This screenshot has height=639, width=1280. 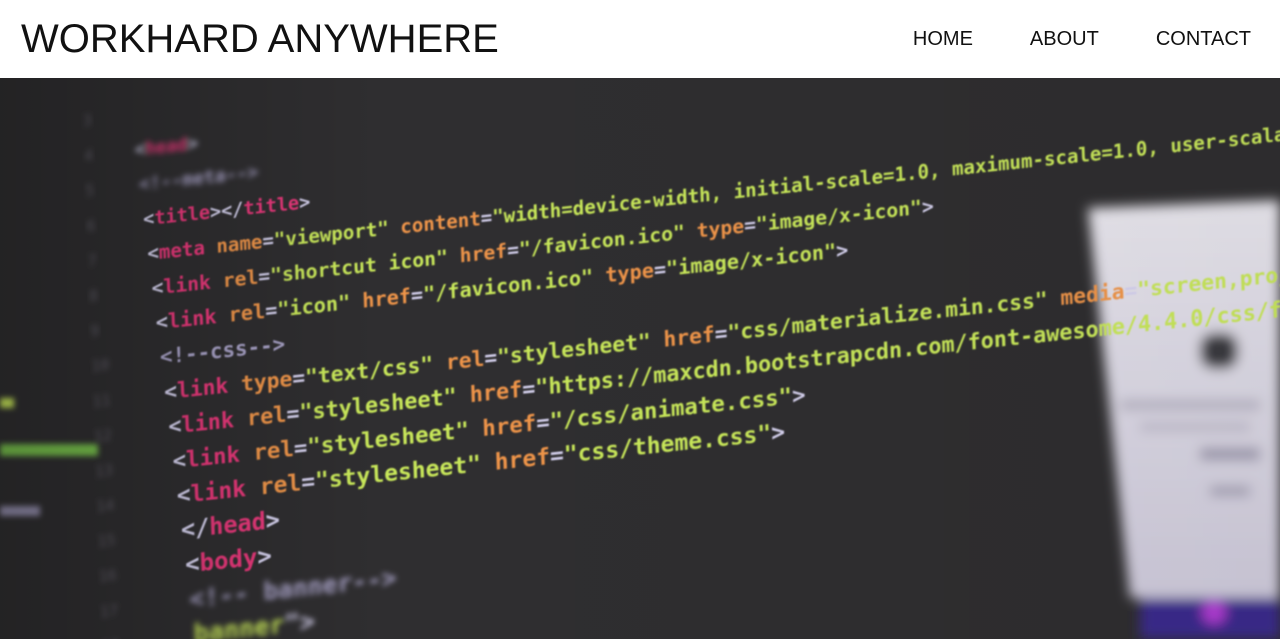 I want to click on nav-link-home: HOME, so click(x=943, y=39).